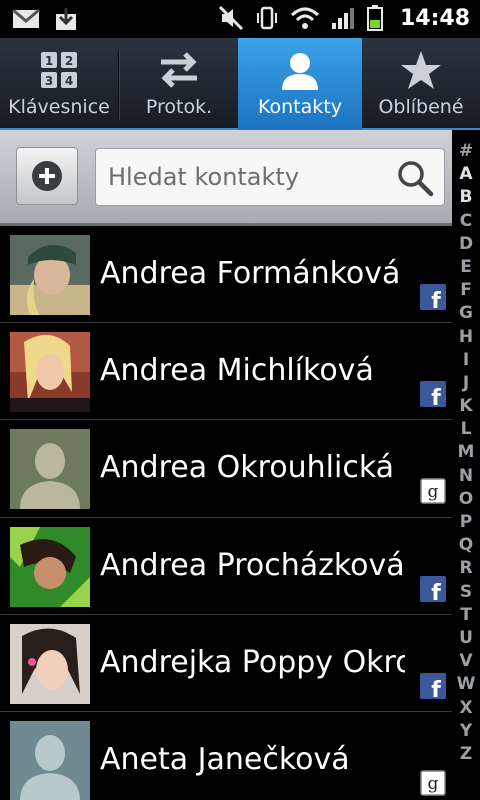 The width and height of the screenshot is (480, 800). Describe the element at coordinates (466, 638) in the screenshot. I see `index-letter: U` at that location.